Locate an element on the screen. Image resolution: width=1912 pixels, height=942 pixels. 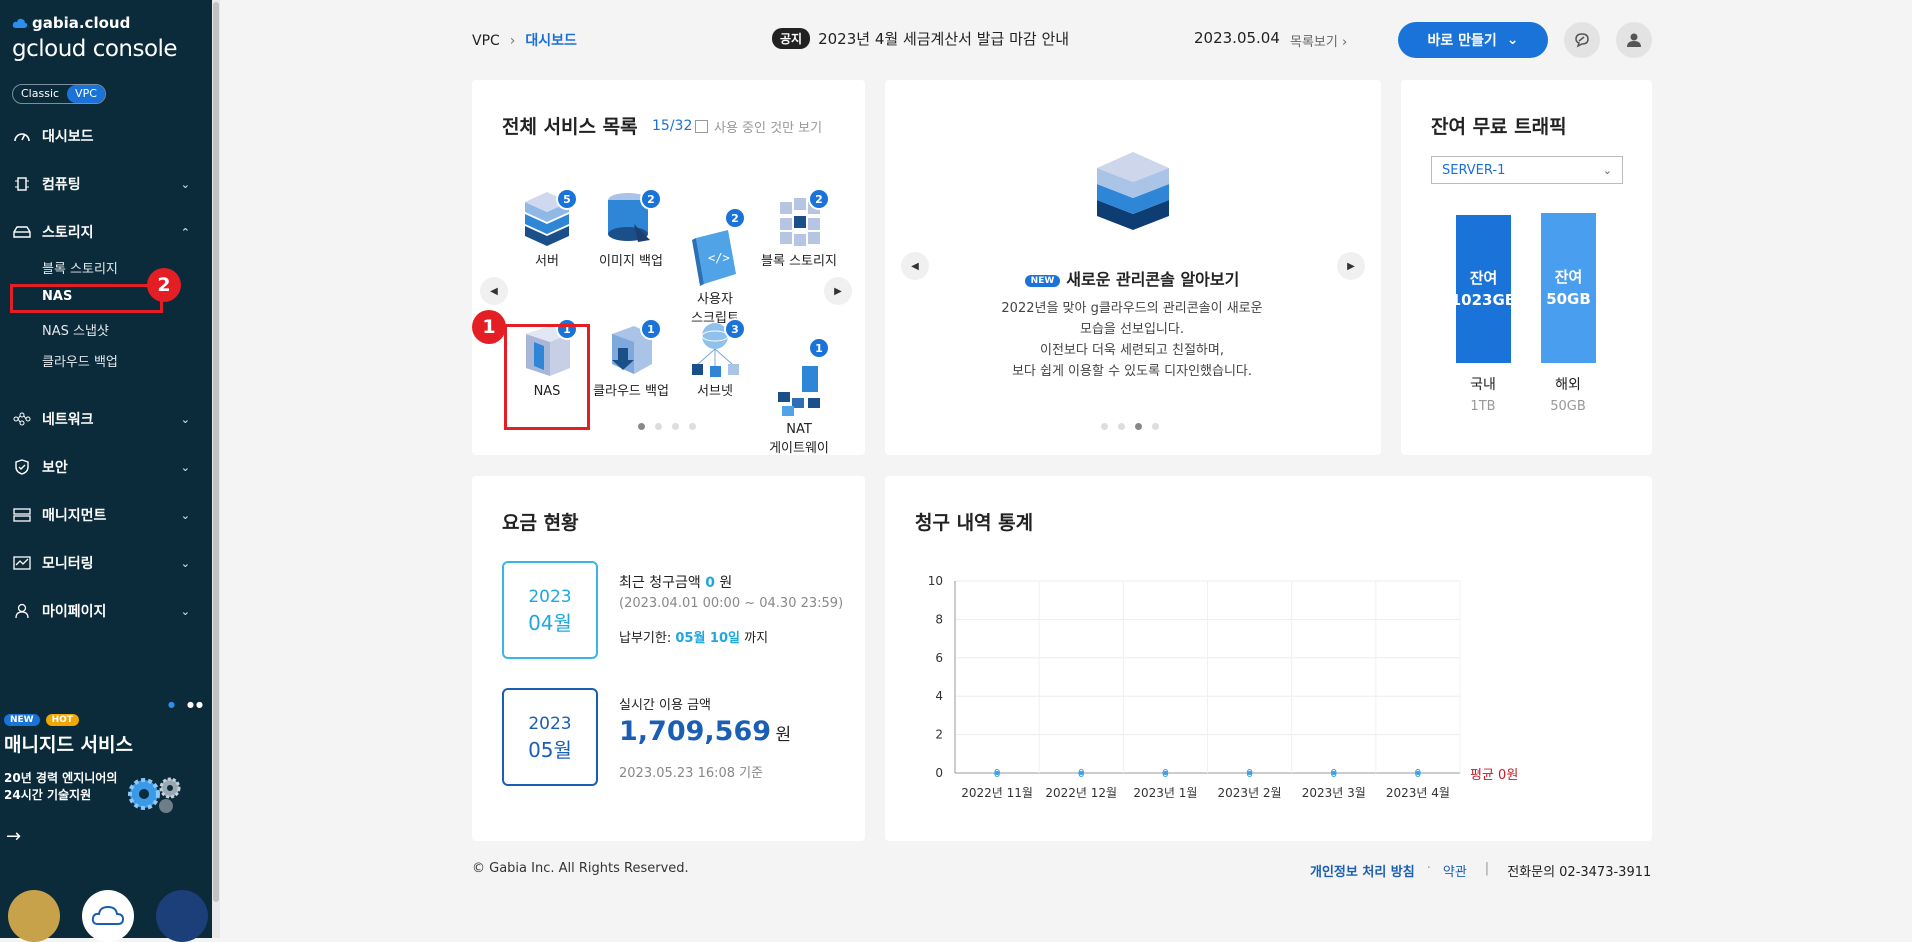
nav-storage: 스토리지 ⌃ is located at coordinates (106, 232).